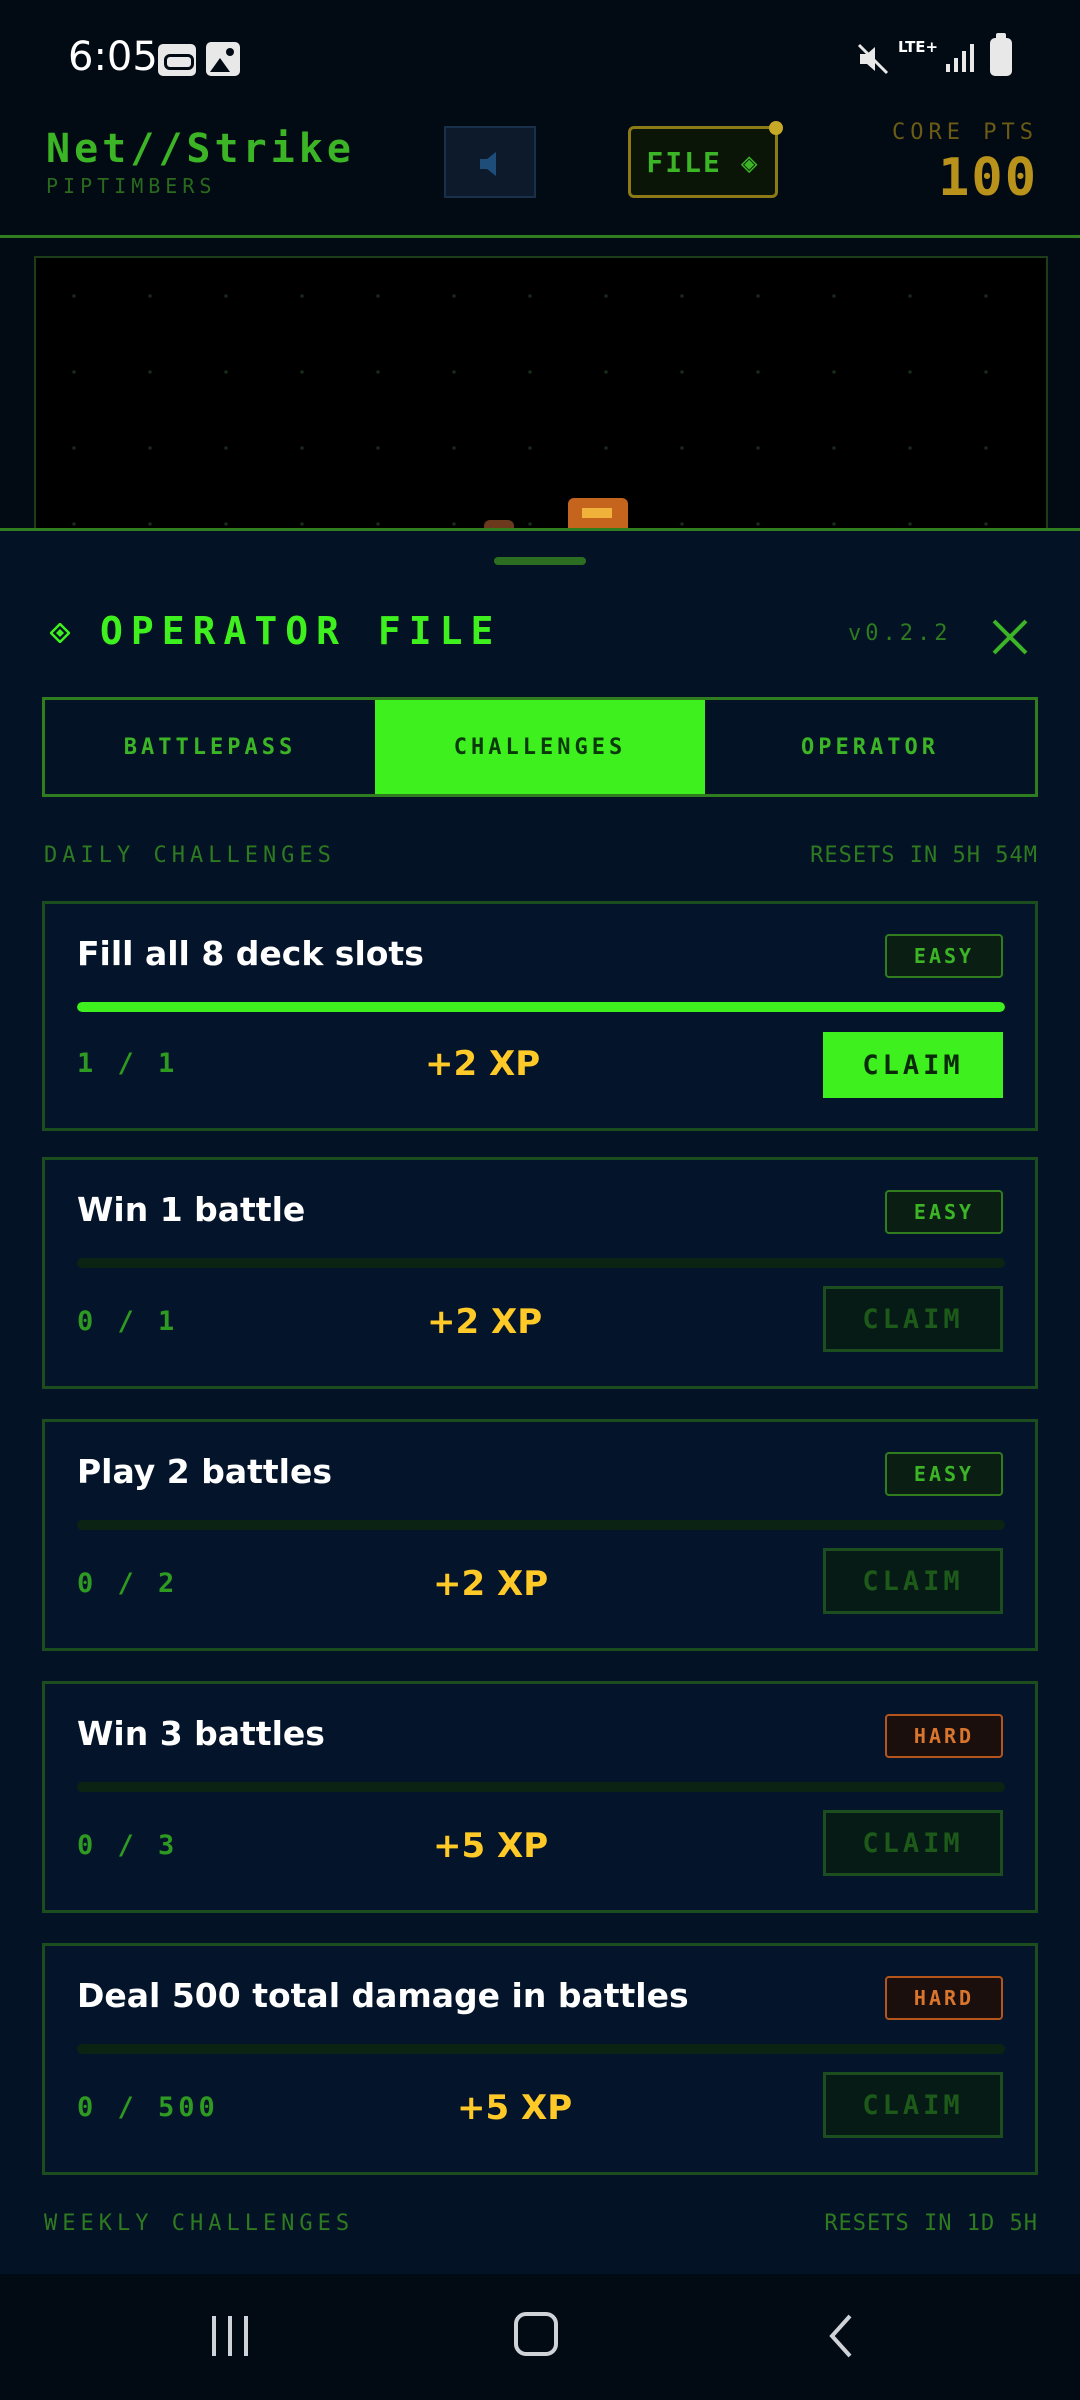 The width and height of the screenshot is (1080, 2400). What do you see at coordinates (128, 1583) in the screenshot?
I see `progress-text: 0 / 2` at bounding box center [128, 1583].